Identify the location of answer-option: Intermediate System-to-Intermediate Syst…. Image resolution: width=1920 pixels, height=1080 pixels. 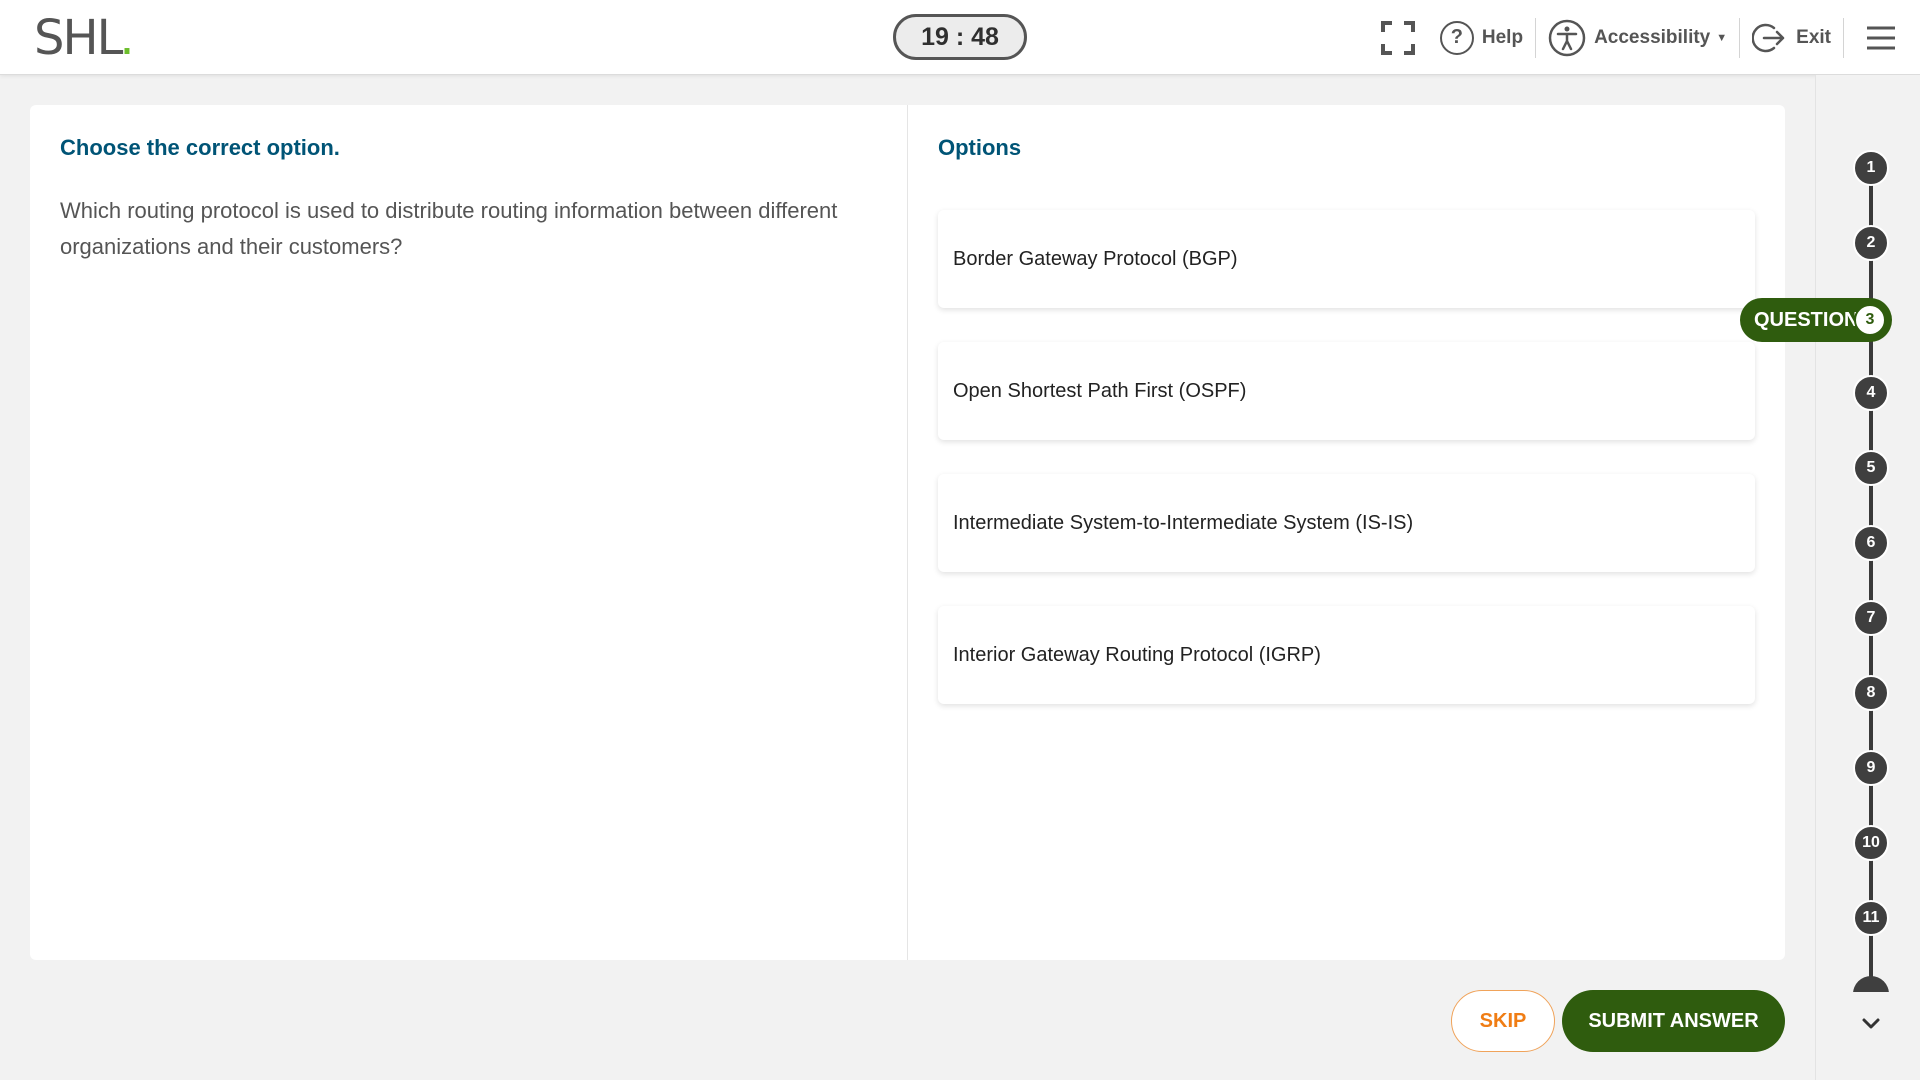
(1346, 523).